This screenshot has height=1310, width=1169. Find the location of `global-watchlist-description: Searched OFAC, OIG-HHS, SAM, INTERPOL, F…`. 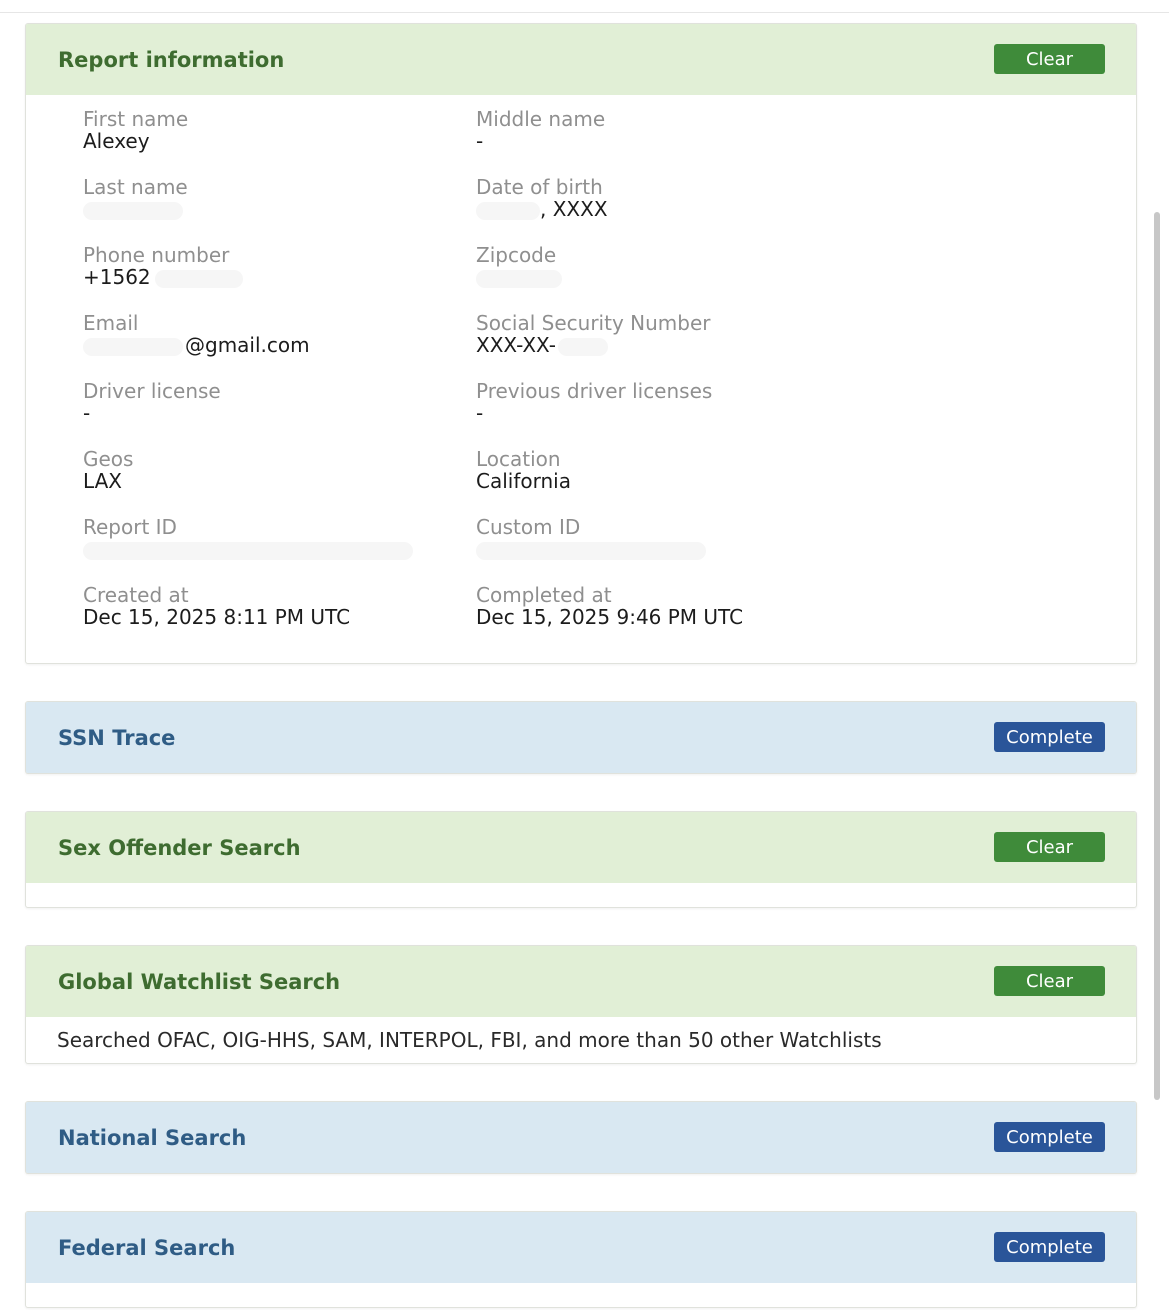

global-watchlist-description: Searched OFAC, OIG-HHS, SAM, INTERPOL, F… is located at coordinates (469, 1040).